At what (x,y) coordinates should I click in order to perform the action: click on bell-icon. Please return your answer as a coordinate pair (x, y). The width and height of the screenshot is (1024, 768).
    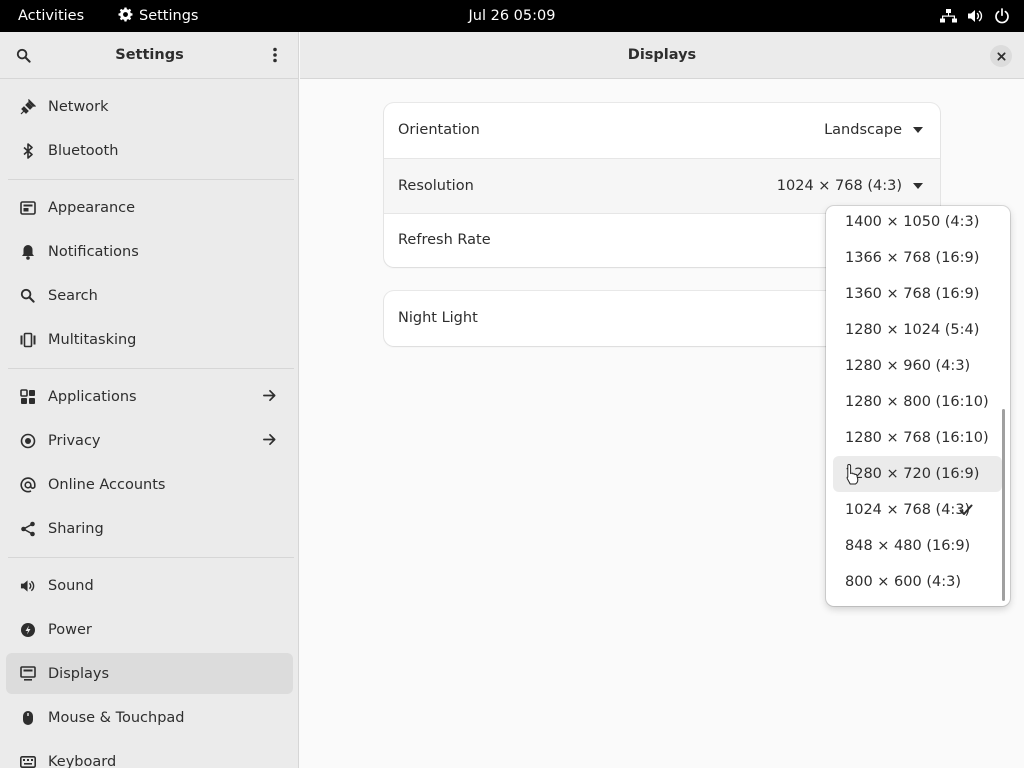
    Looking at the image, I should click on (27, 251).